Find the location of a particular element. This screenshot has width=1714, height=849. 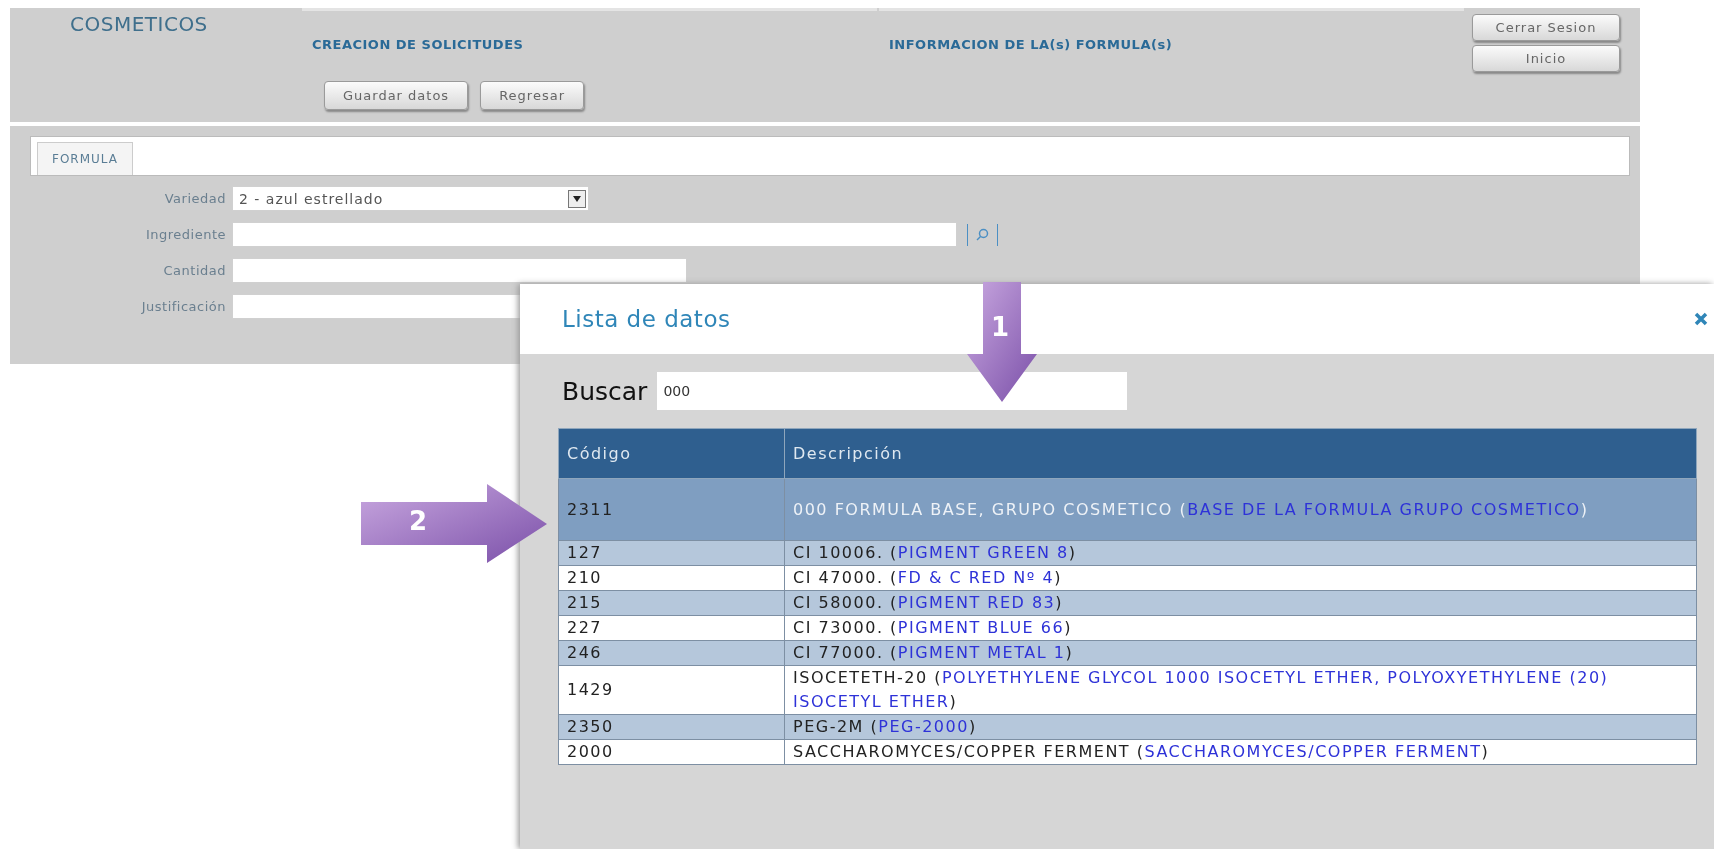

search-icon is located at coordinates (982, 234).